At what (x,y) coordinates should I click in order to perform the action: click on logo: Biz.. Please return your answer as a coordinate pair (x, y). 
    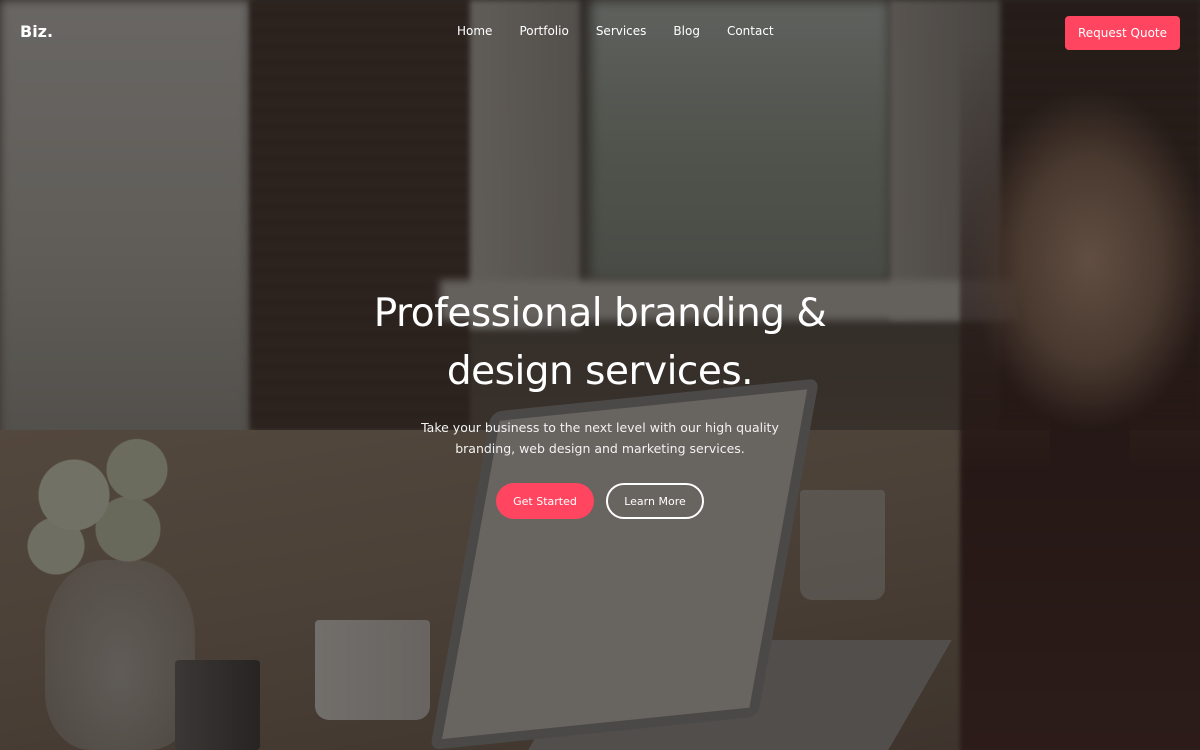
    Looking at the image, I should click on (36, 31).